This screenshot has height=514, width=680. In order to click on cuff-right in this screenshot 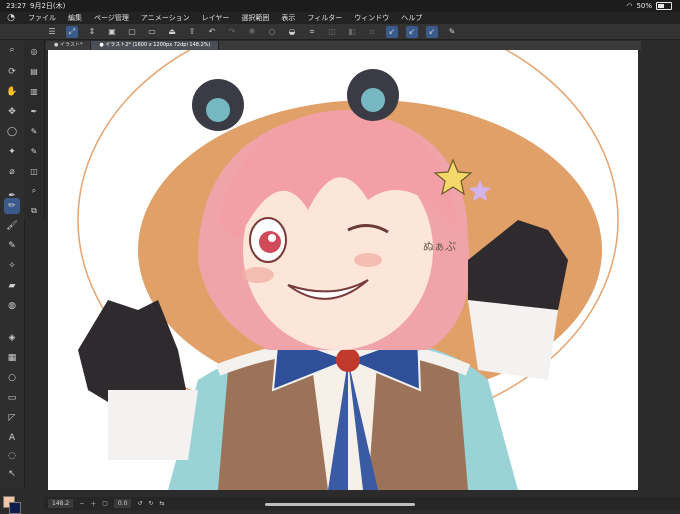, I will do `click(513, 340)`.